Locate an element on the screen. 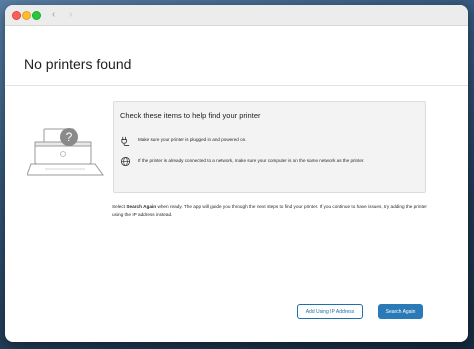 The image size is (474, 349). add-using-ip-address-button: Add Using IP Address is located at coordinates (330, 311).